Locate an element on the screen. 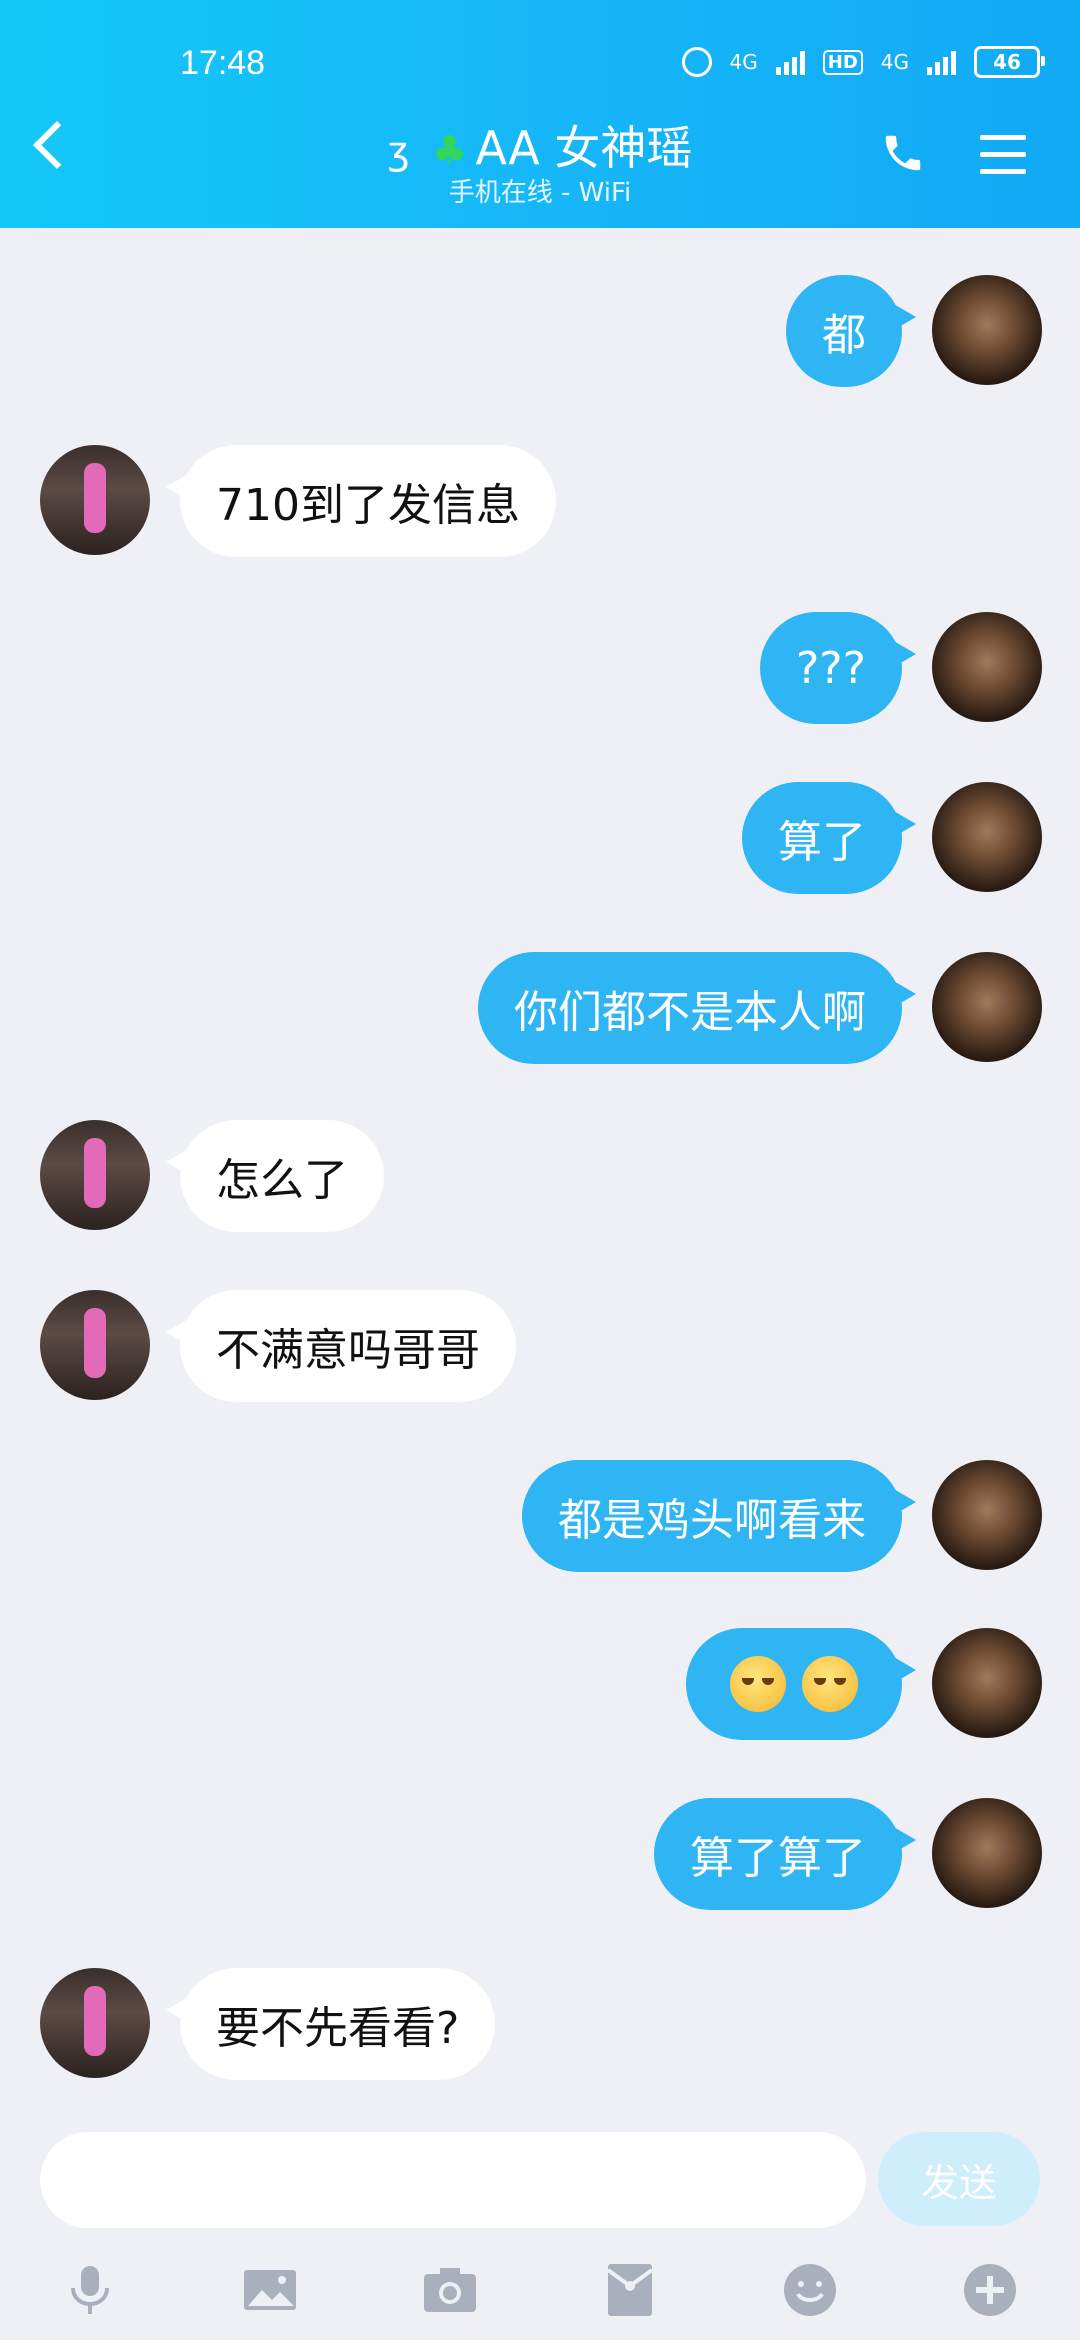  hd-badge: HD is located at coordinates (842, 62).